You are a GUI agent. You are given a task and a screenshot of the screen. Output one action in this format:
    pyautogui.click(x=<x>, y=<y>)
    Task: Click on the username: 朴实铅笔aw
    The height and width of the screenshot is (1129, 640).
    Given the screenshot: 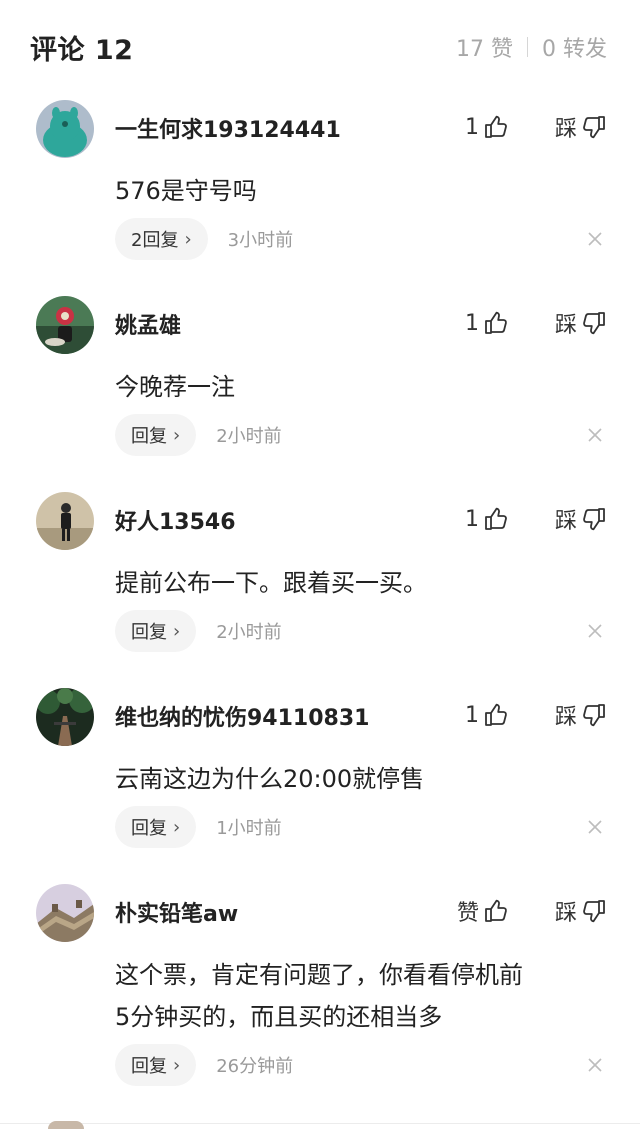 What is the action you would take?
    pyautogui.click(x=176, y=912)
    